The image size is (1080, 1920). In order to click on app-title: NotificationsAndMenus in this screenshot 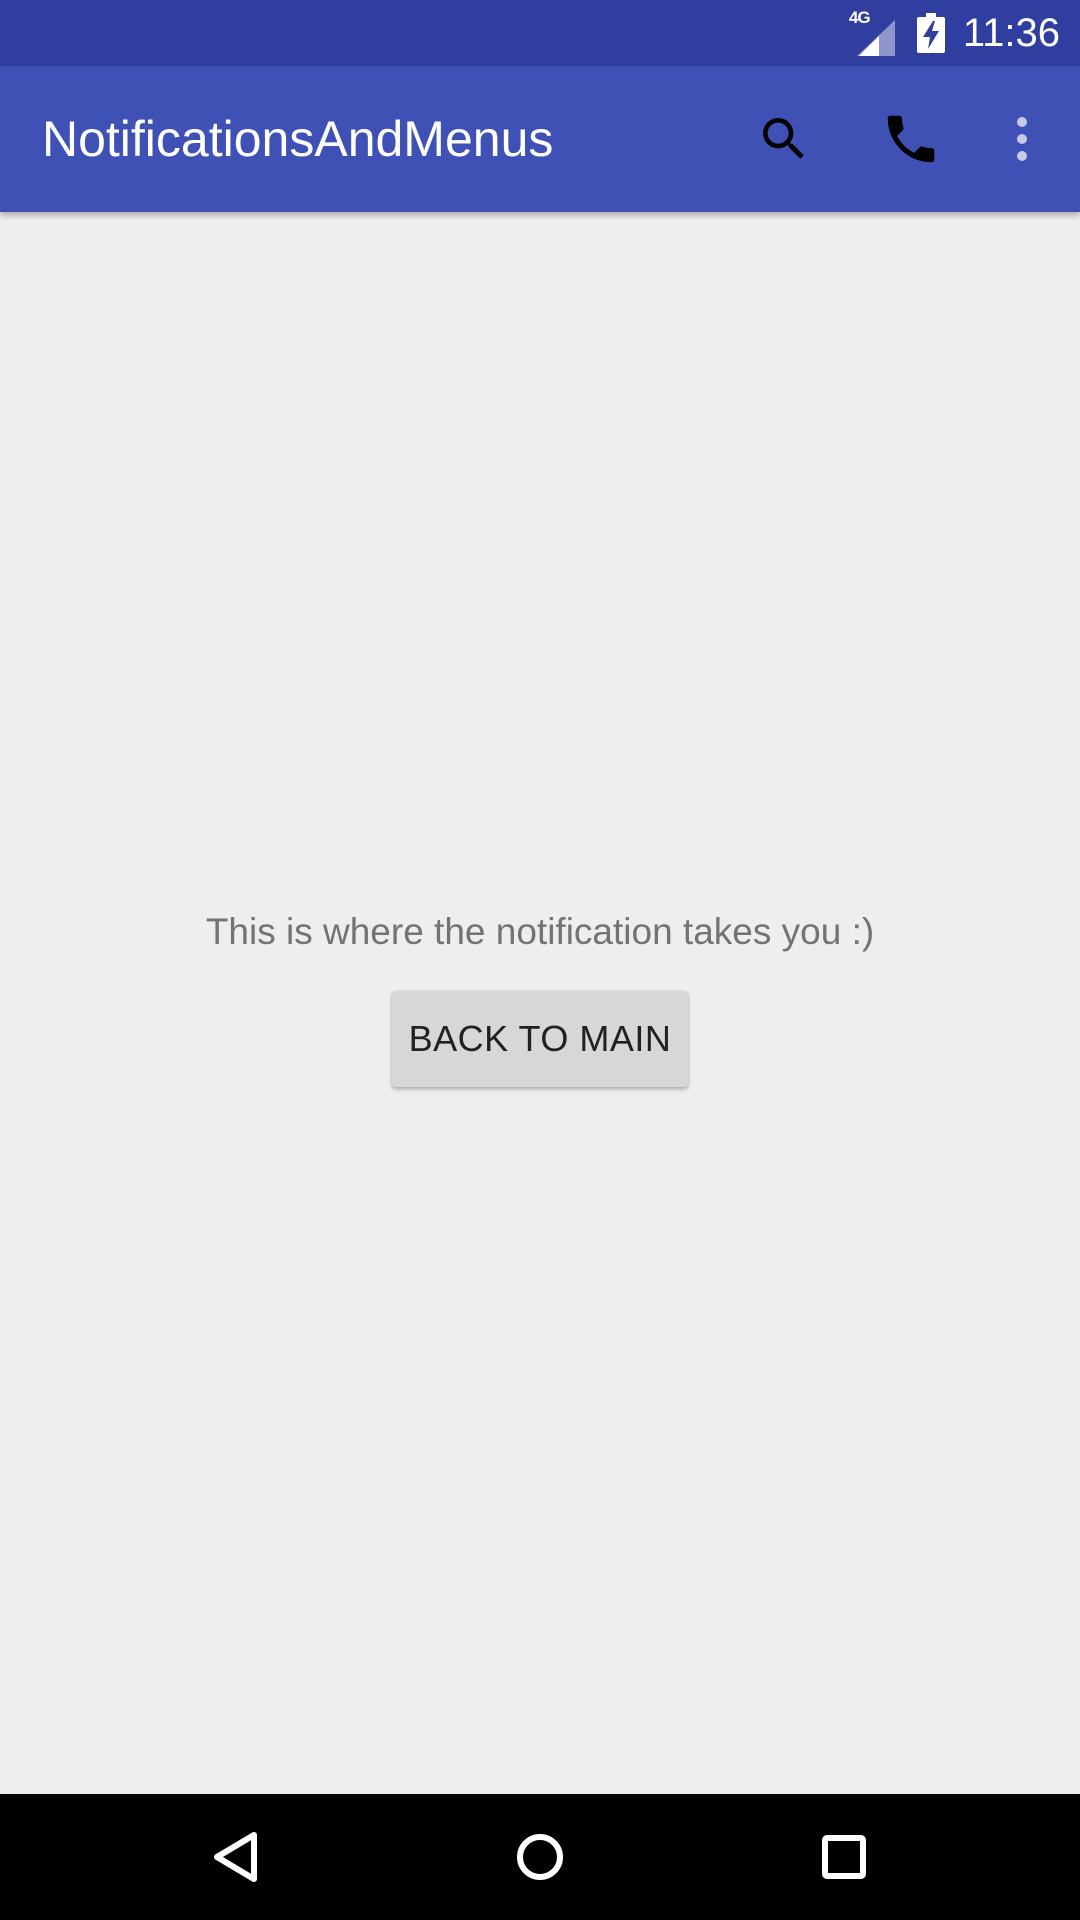, I will do `click(298, 139)`.